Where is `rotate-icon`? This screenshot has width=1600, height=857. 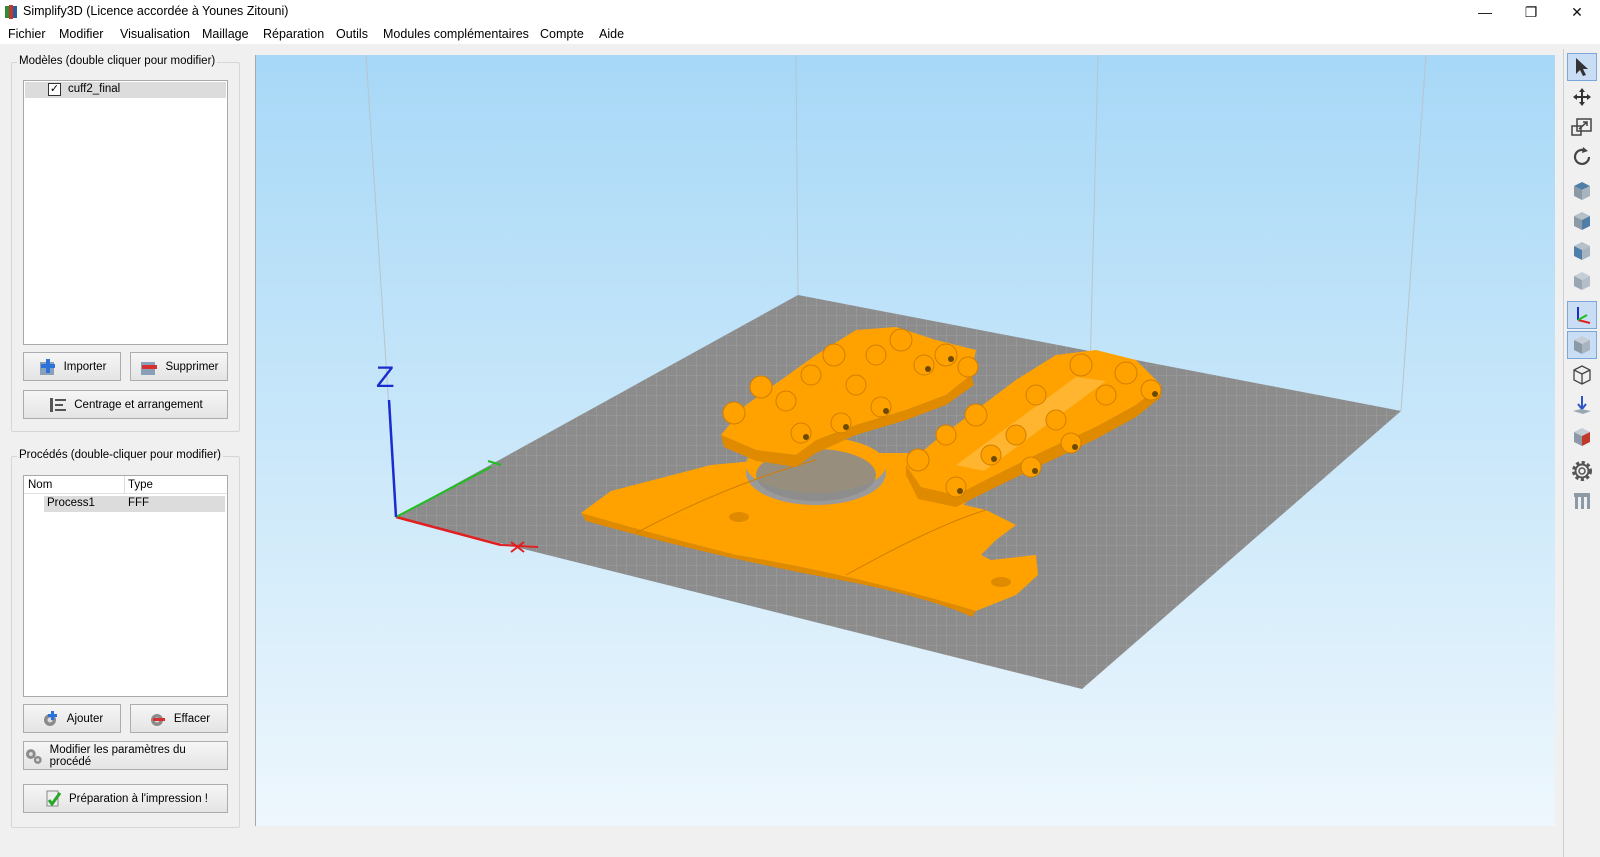
rotate-icon is located at coordinates (1582, 156).